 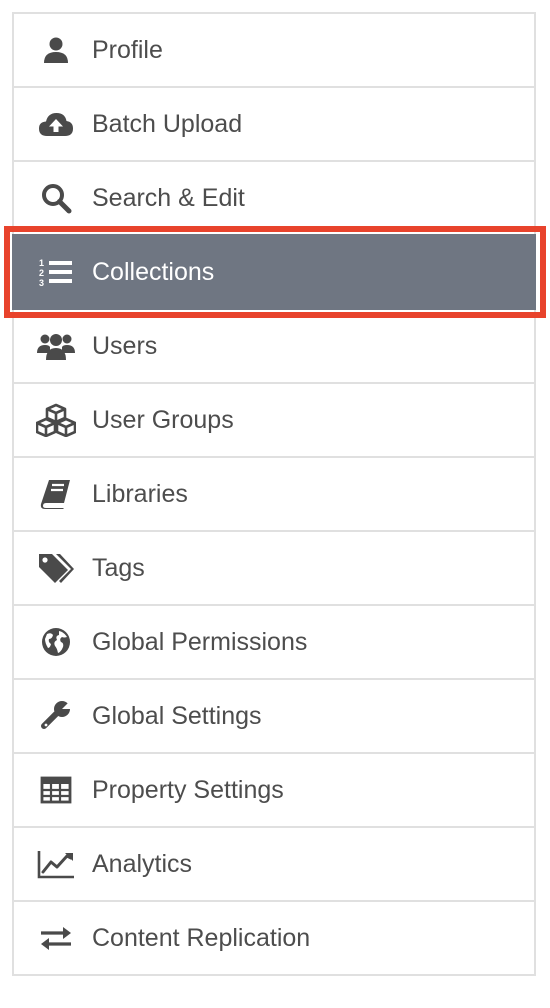 What do you see at coordinates (56, 716) in the screenshot?
I see `wrench-icon` at bounding box center [56, 716].